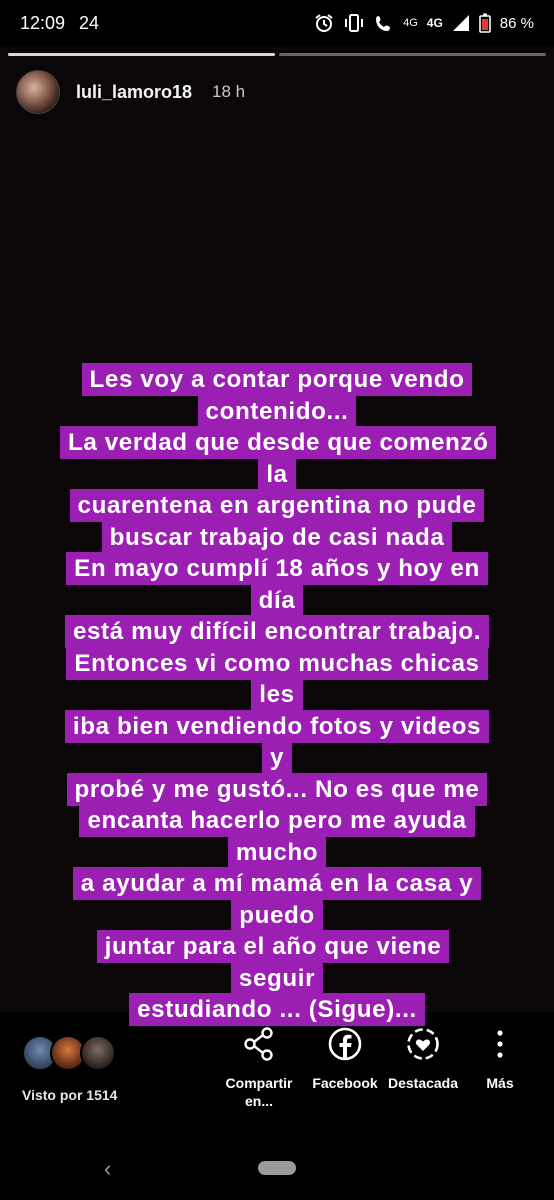 Image resolution: width=554 pixels, height=1200 pixels. Describe the element at coordinates (461, 23) in the screenshot. I see `signal-icon` at that location.